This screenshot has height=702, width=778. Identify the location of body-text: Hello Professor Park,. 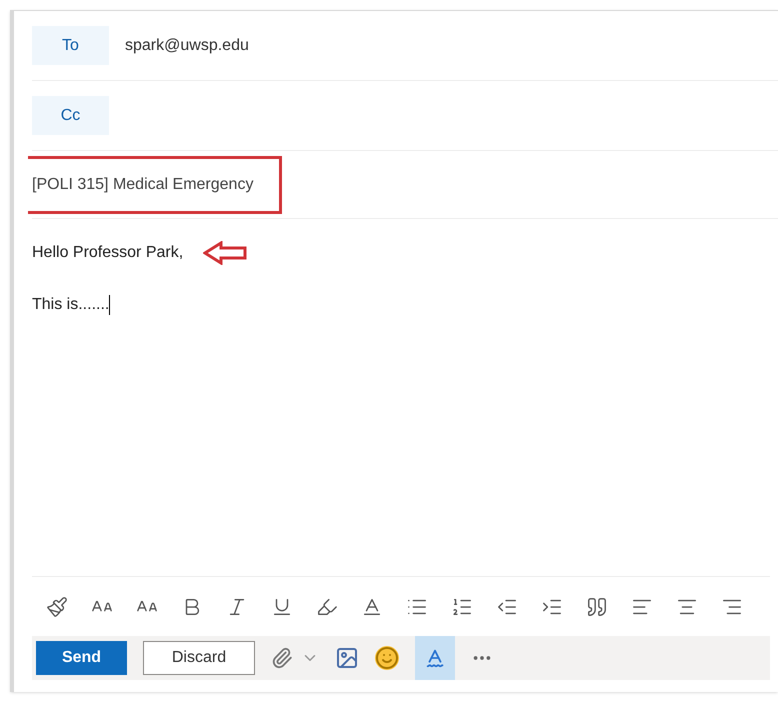
(108, 253).